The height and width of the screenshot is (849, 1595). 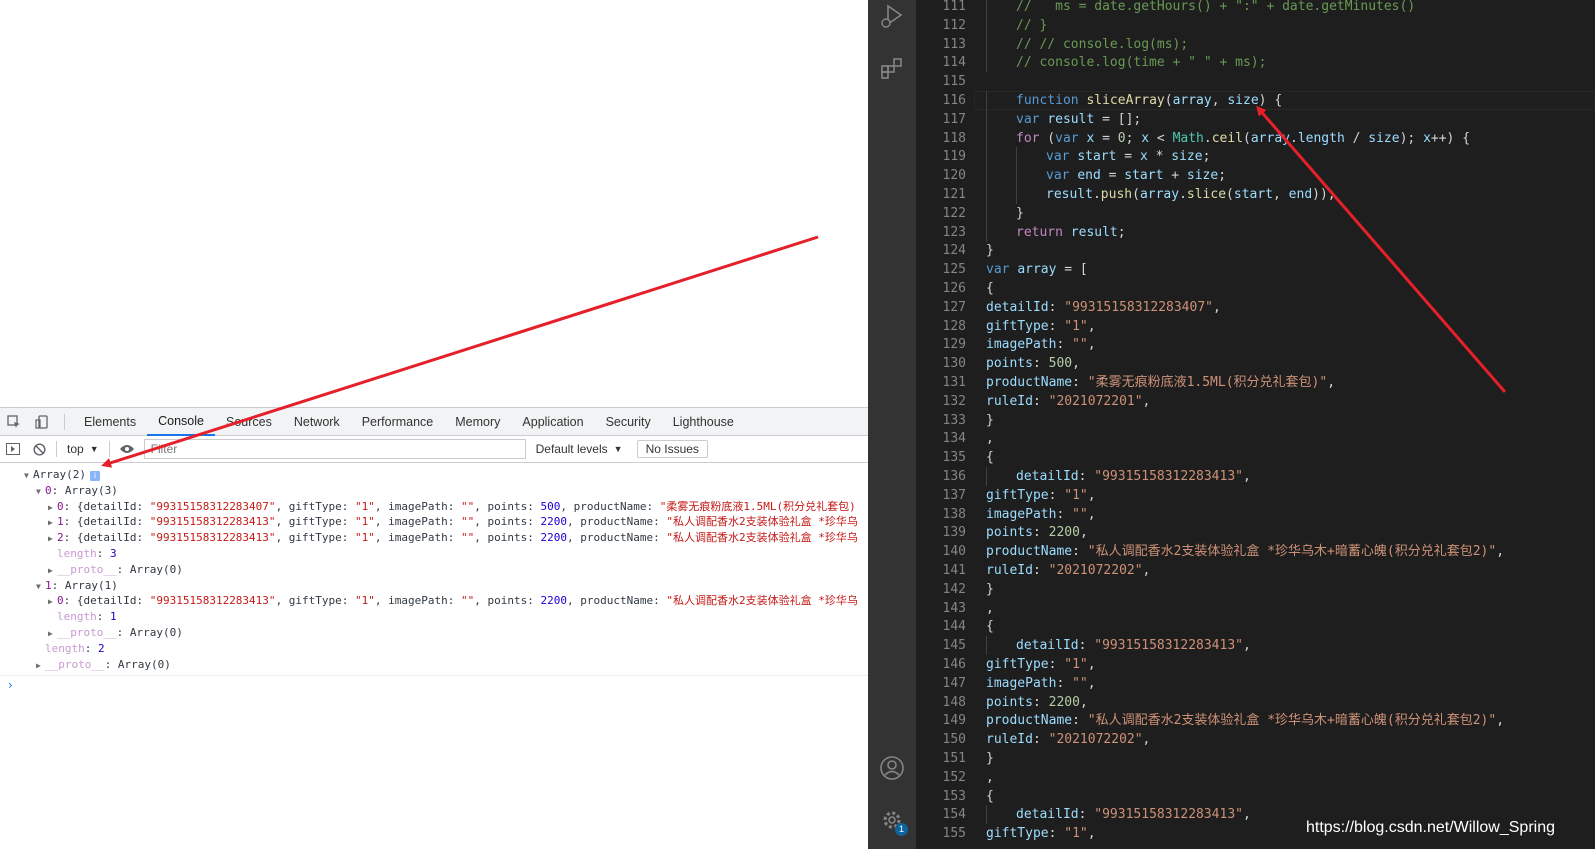 What do you see at coordinates (83, 449) in the screenshot?
I see `context-selector: top ▼` at bounding box center [83, 449].